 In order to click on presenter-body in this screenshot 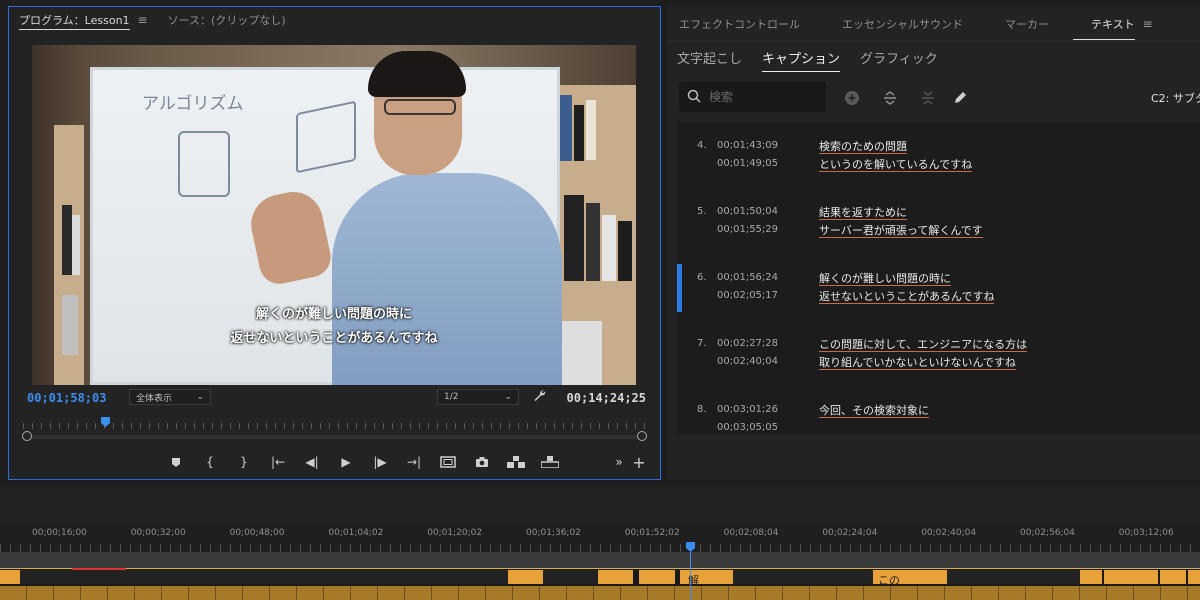, I will do `click(447, 279)`.